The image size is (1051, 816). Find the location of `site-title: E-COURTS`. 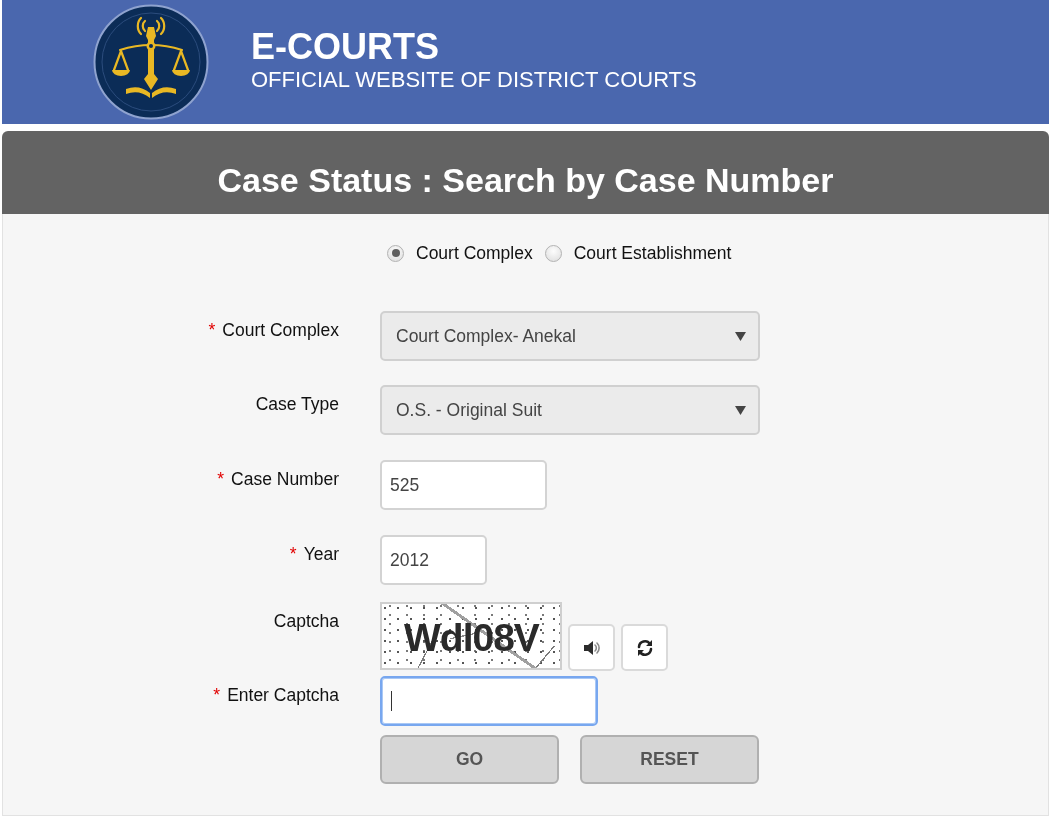

site-title: E-COURTS is located at coordinates (345, 46).